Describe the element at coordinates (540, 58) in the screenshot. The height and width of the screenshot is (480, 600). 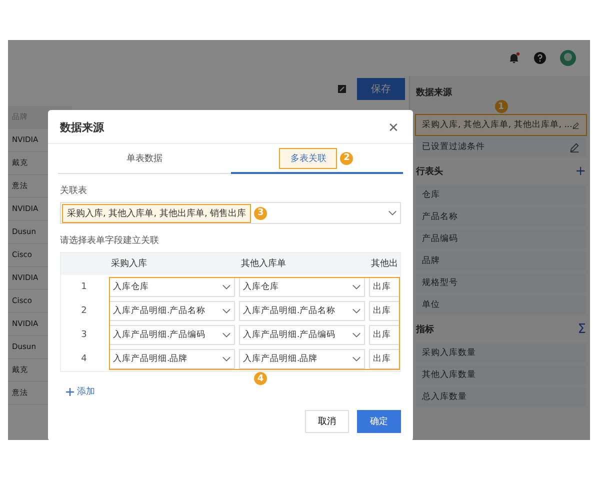
I see `help-icon` at that location.